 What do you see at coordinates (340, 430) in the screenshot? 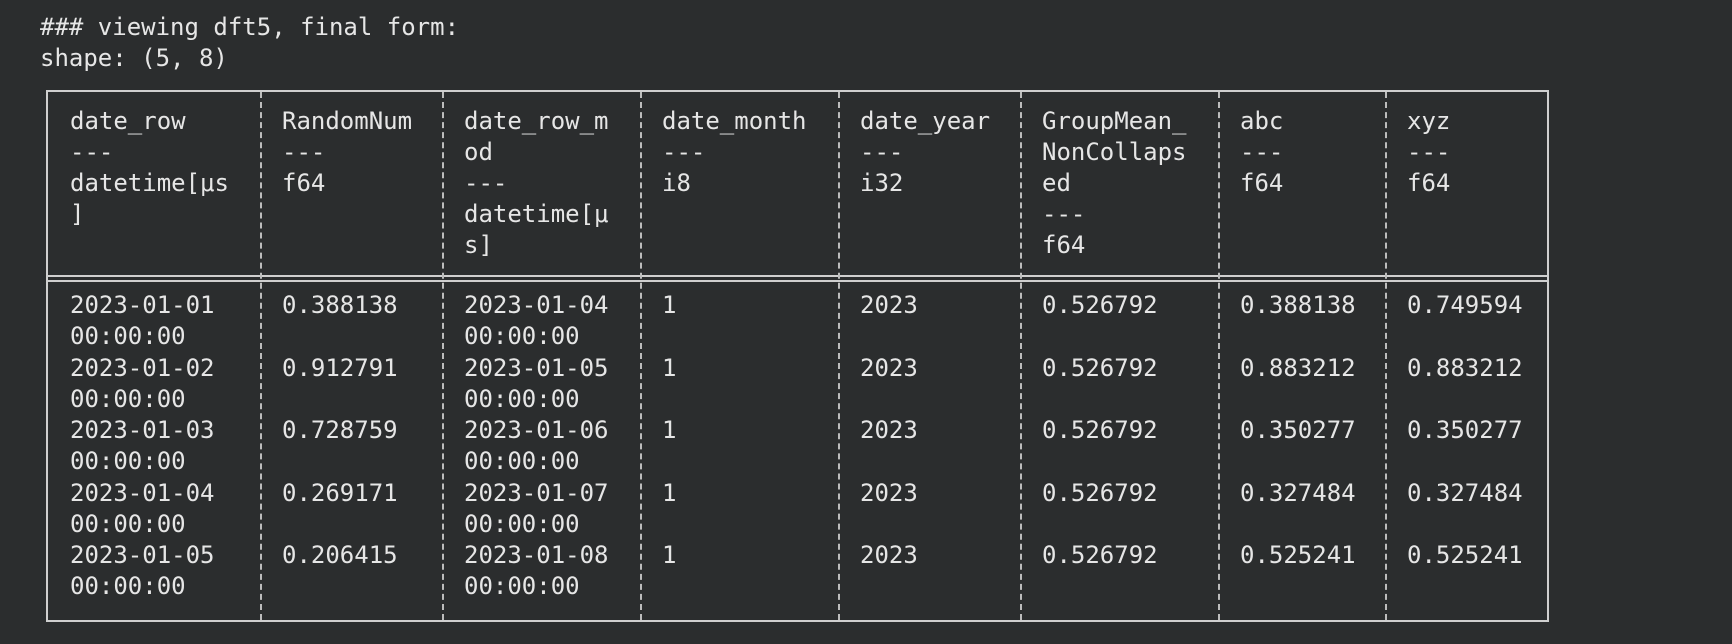
I see `cell-text: 0.728759` at bounding box center [340, 430].